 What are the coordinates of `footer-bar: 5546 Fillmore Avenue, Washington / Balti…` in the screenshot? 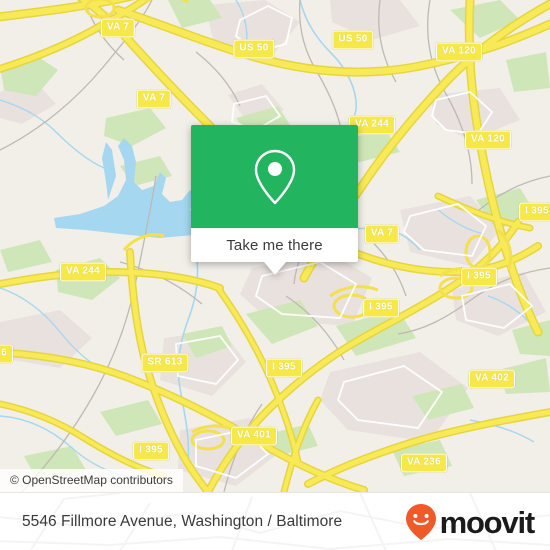 It's located at (275, 521).